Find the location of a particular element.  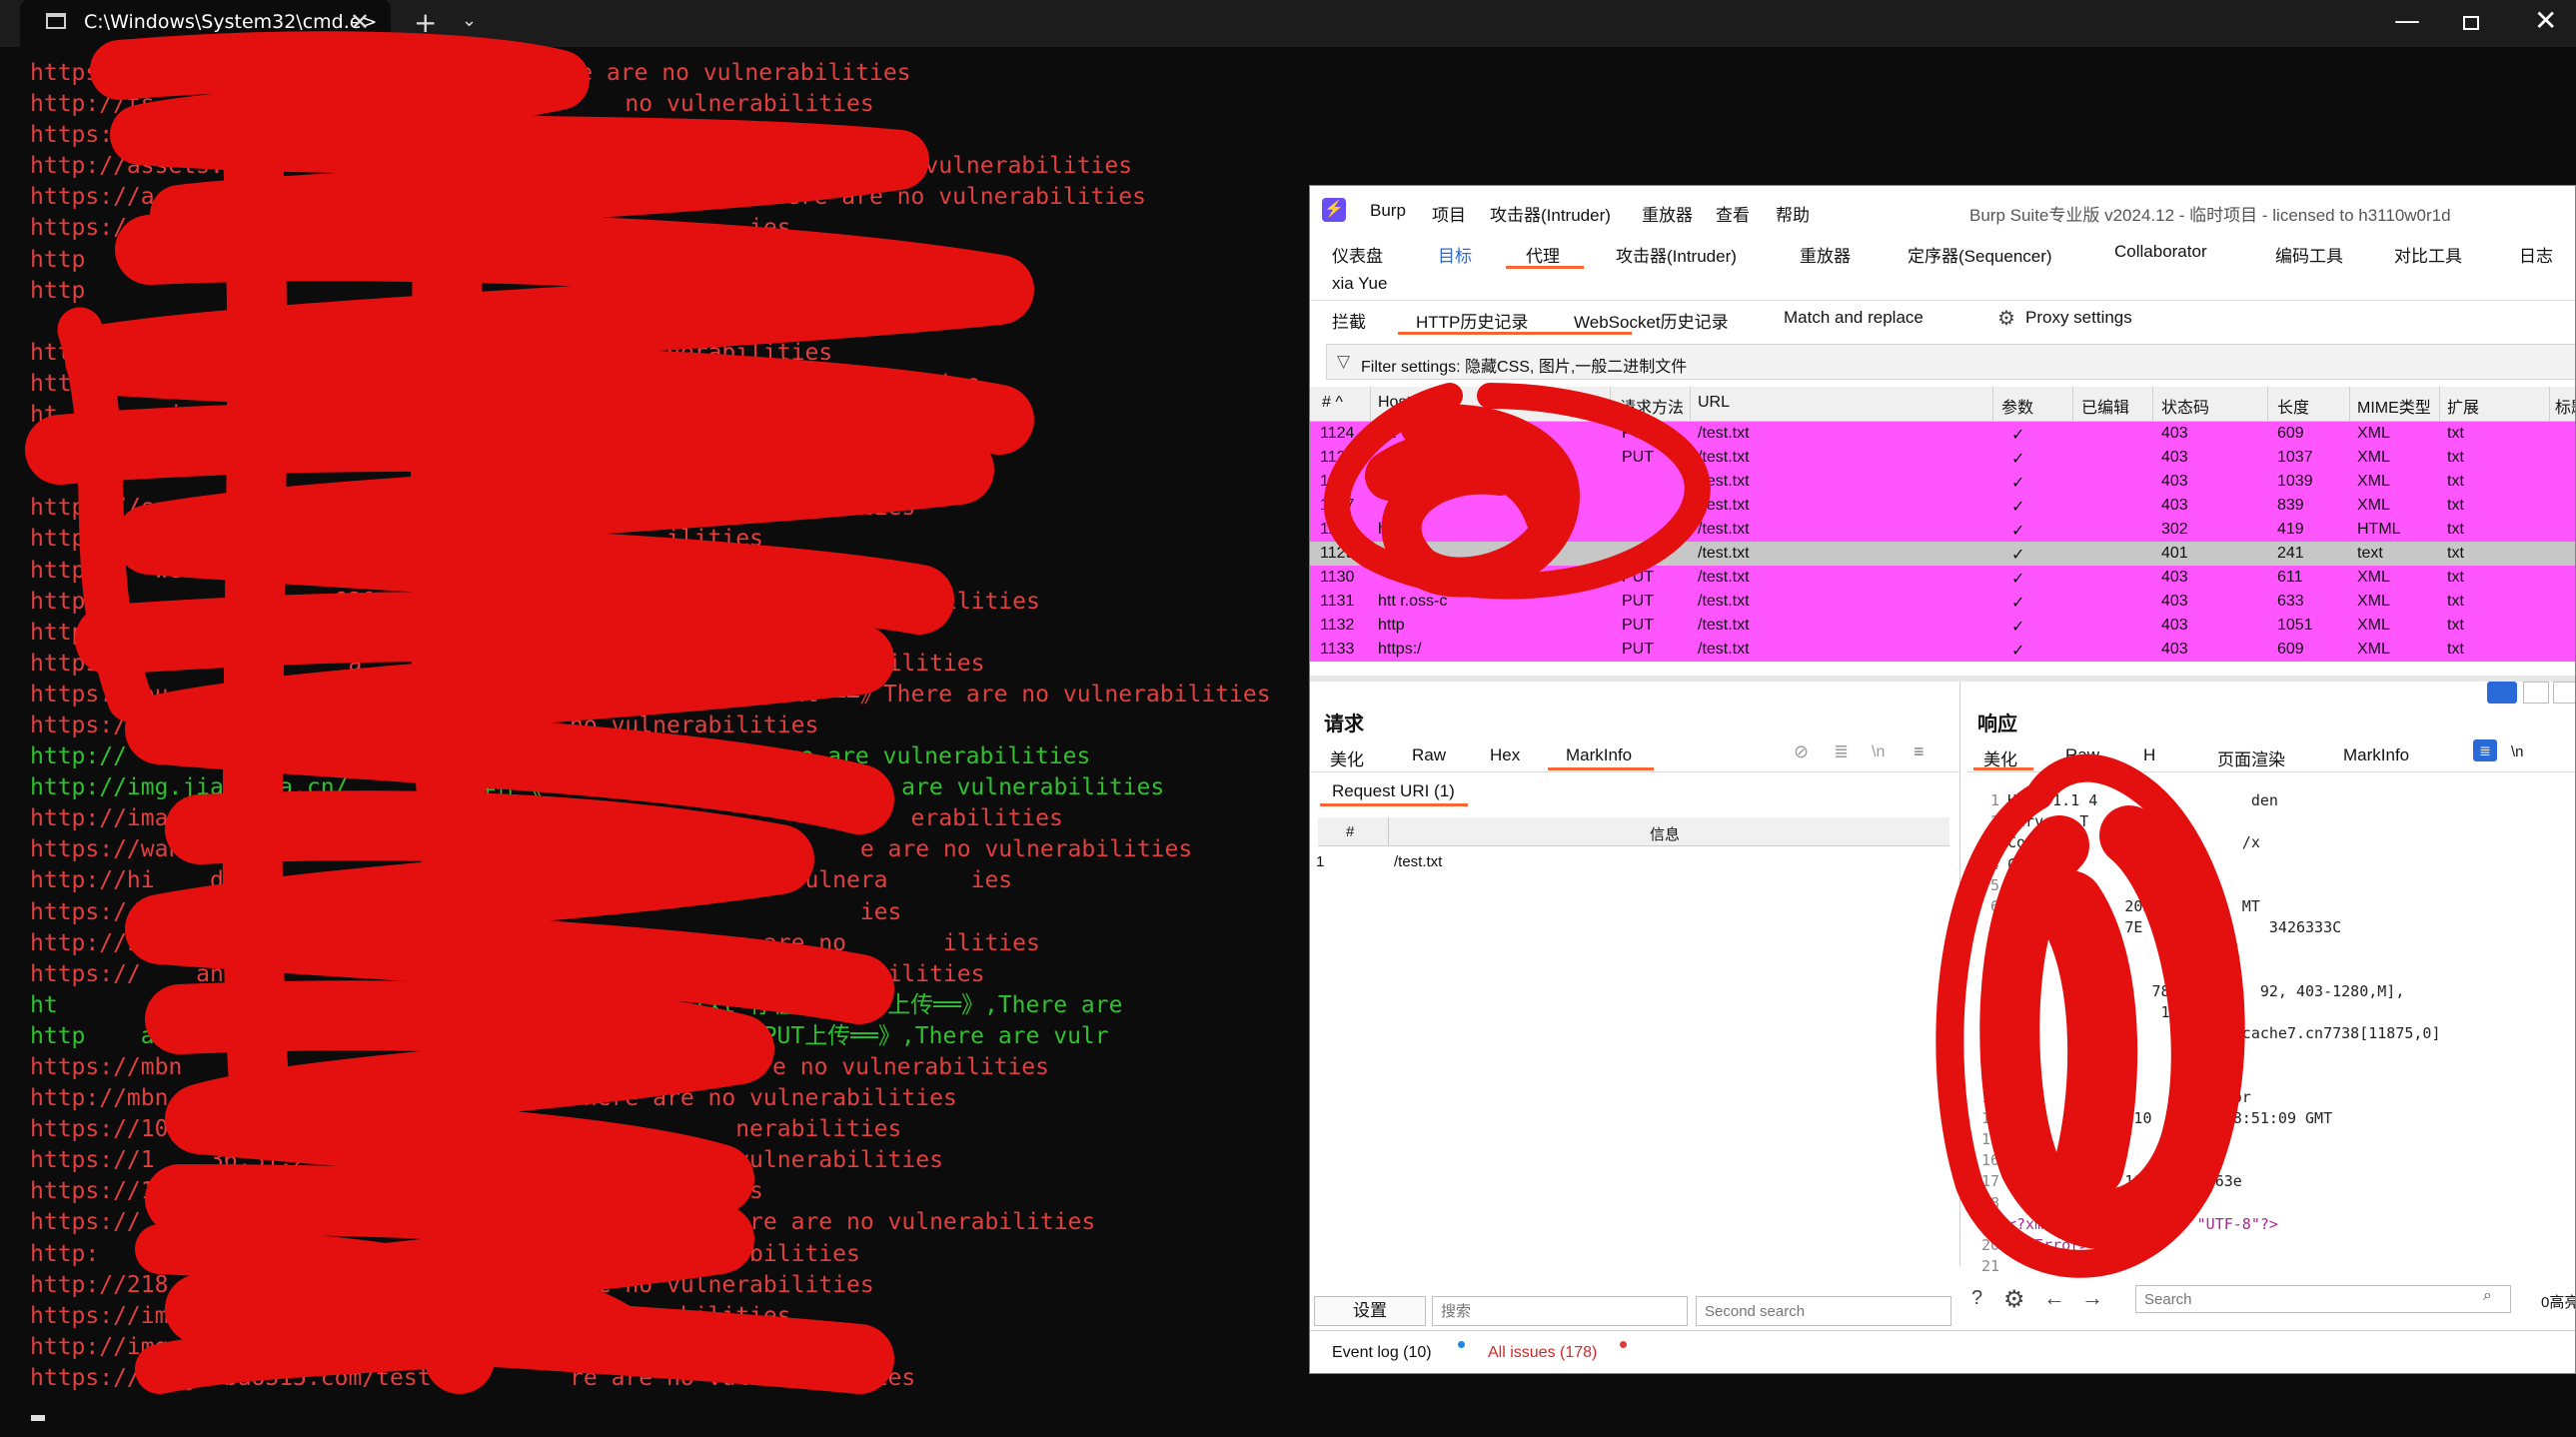

cmd-output-line: https:// a are no vulnerabilities is located at coordinates (507, 663).